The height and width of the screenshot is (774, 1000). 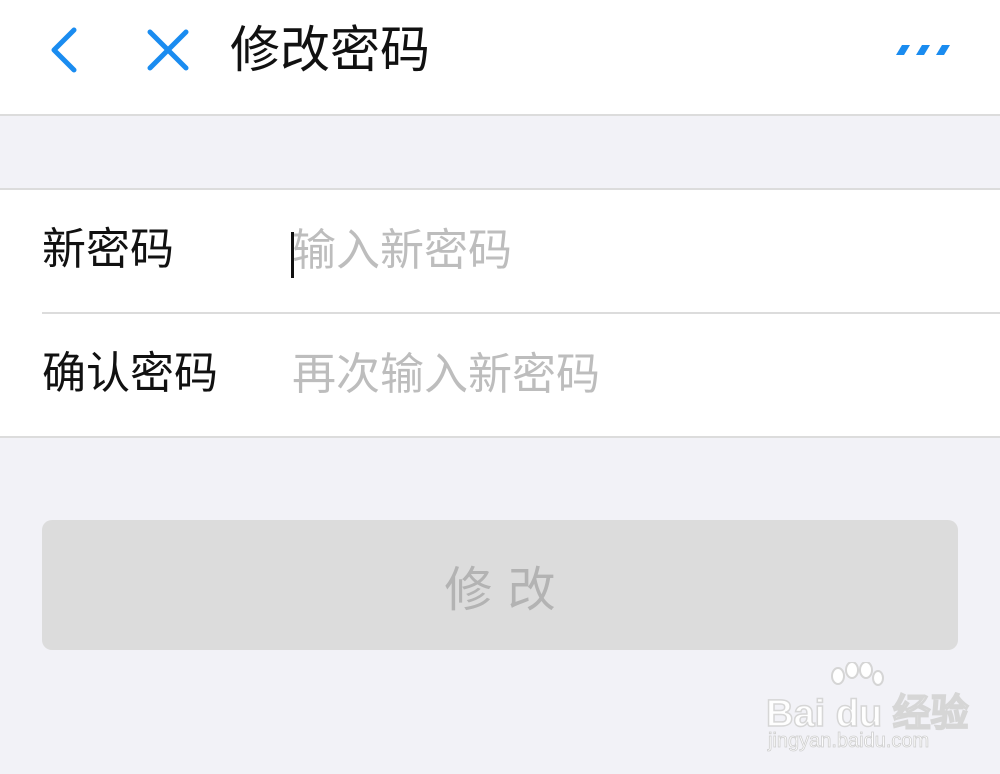 What do you see at coordinates (108, 249) in the screenshot?
I see `new-password-label: 新密码` at bounding box center [108, 249].